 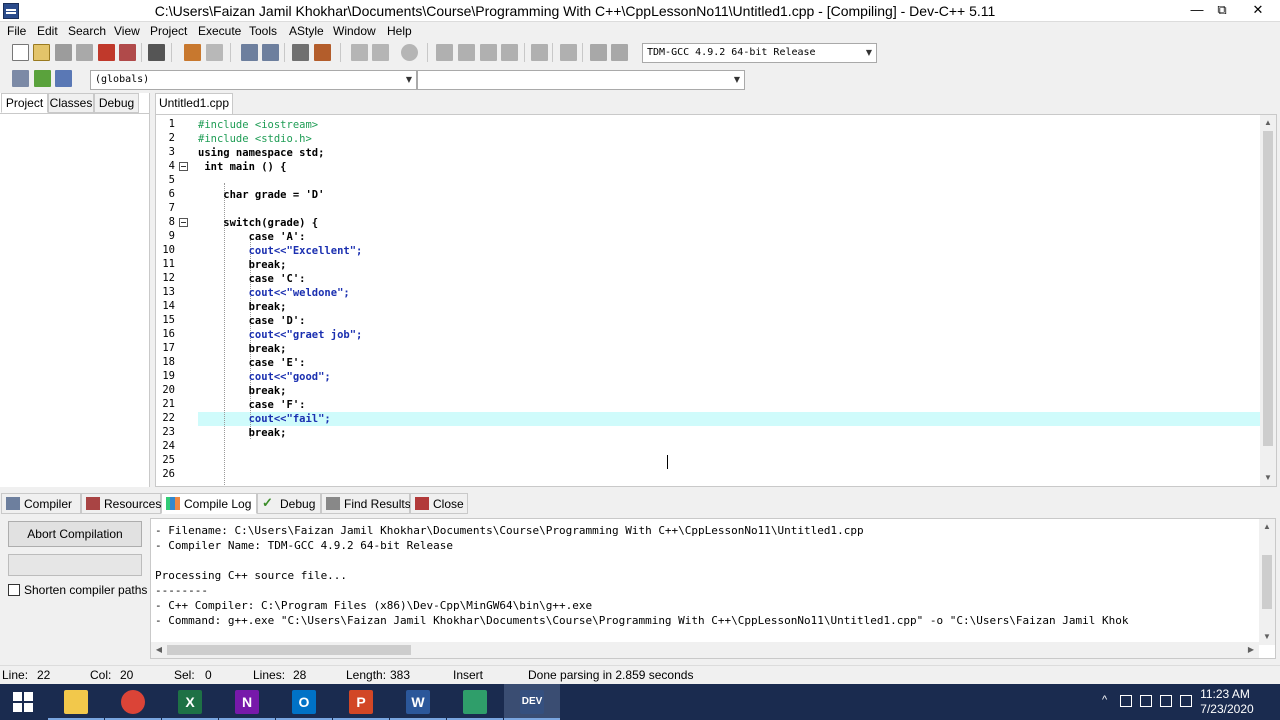 What do you see at coordinates (361, 702) in the screenshot?
I see `taskbar-app-powerpoint: P` at bounding box center [361, 702].